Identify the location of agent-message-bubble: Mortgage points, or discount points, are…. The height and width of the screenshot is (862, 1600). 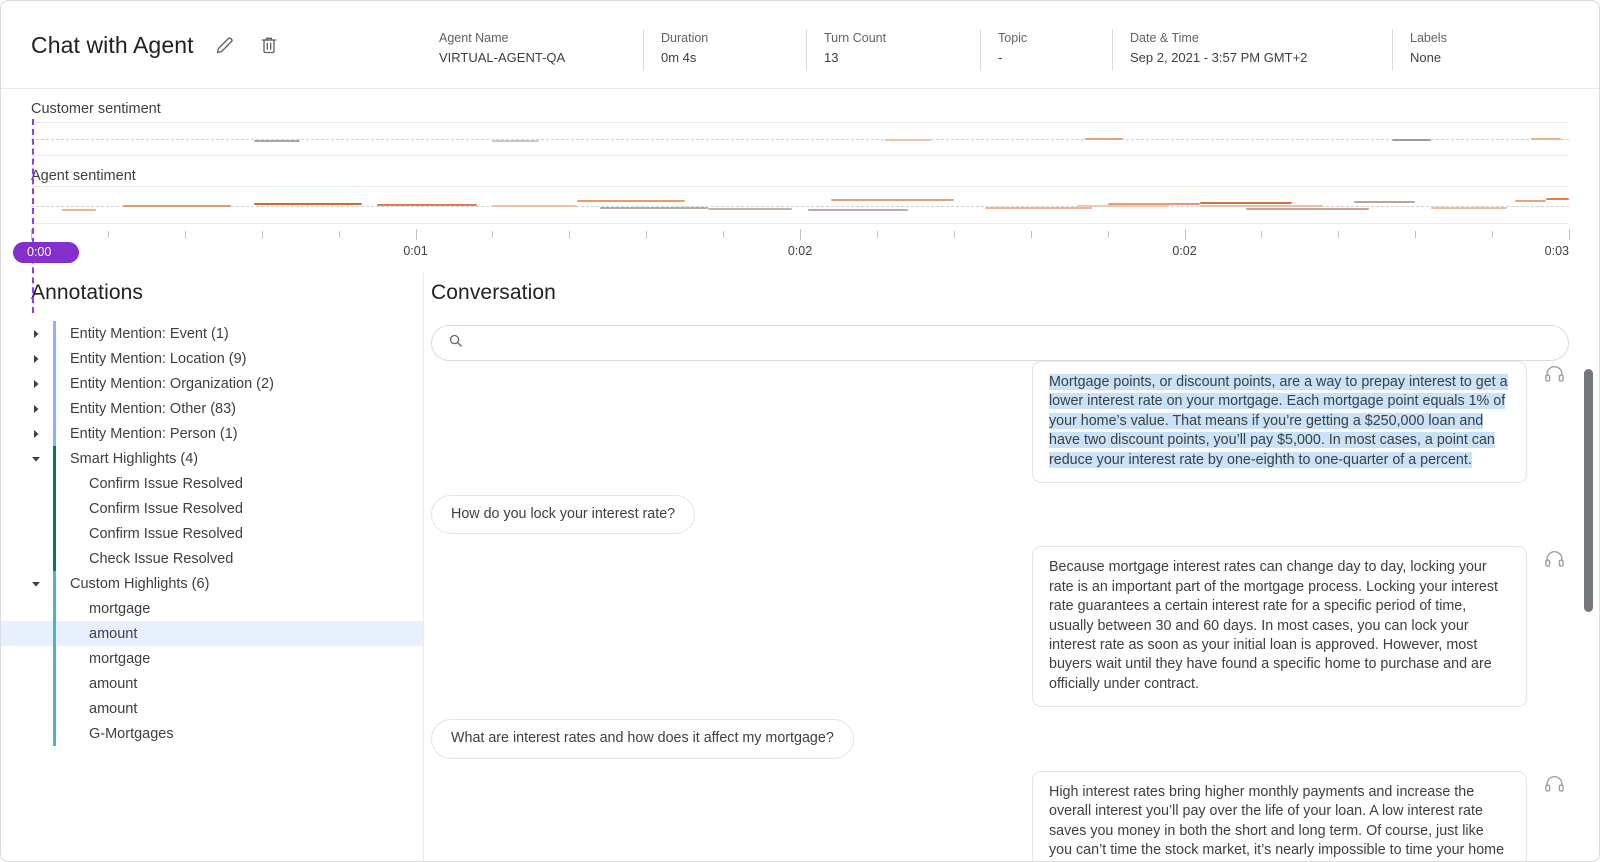
(1279, 422).